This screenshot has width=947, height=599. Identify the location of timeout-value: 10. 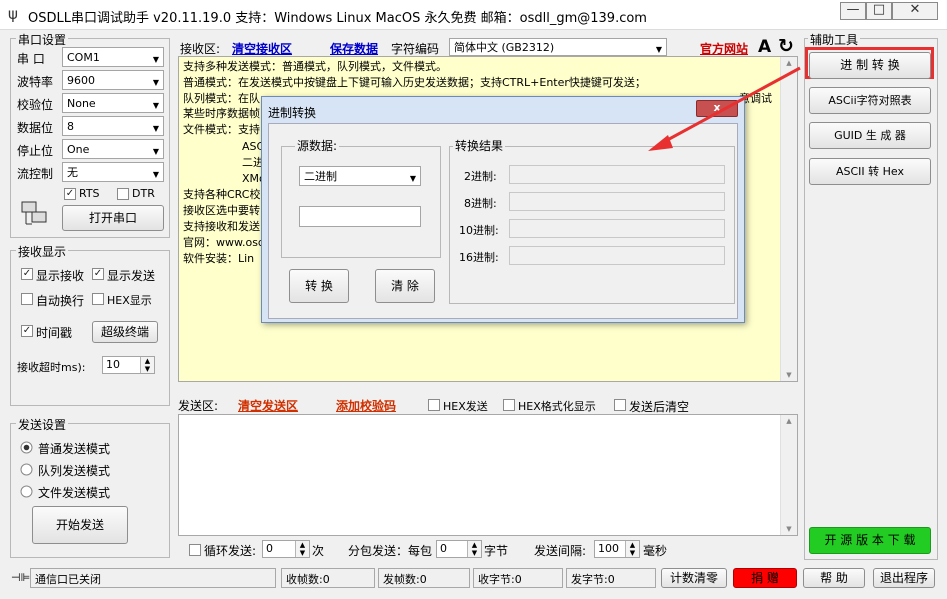
(113, 364).